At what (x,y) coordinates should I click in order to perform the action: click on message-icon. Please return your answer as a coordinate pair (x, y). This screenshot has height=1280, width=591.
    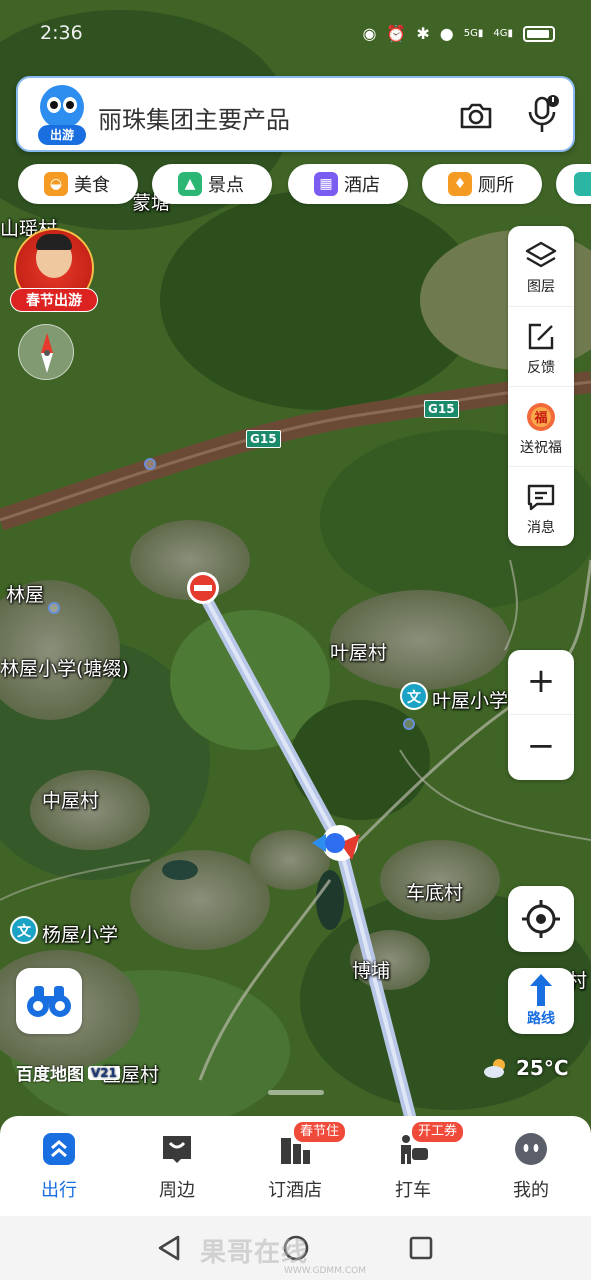
    Looking at the image, I should click on (541, 497).